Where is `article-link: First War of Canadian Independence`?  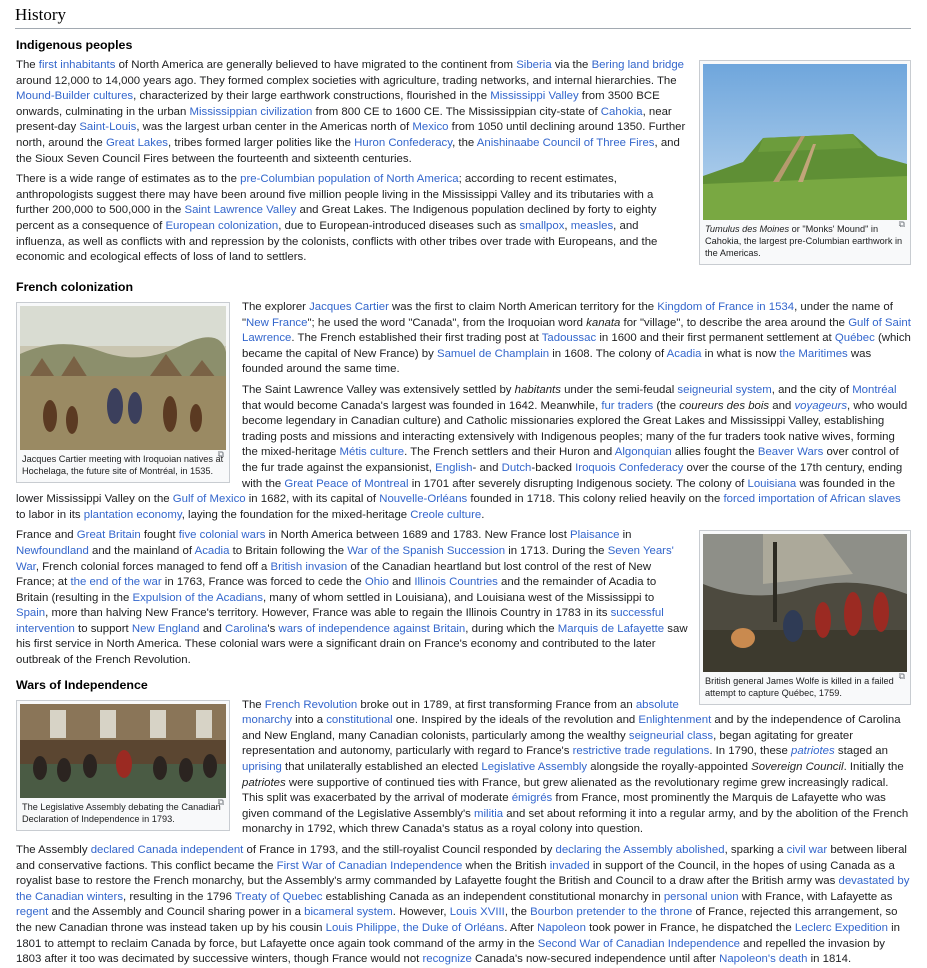 article-link: First War of Canadian Independence is located at coordinates (370, 866).